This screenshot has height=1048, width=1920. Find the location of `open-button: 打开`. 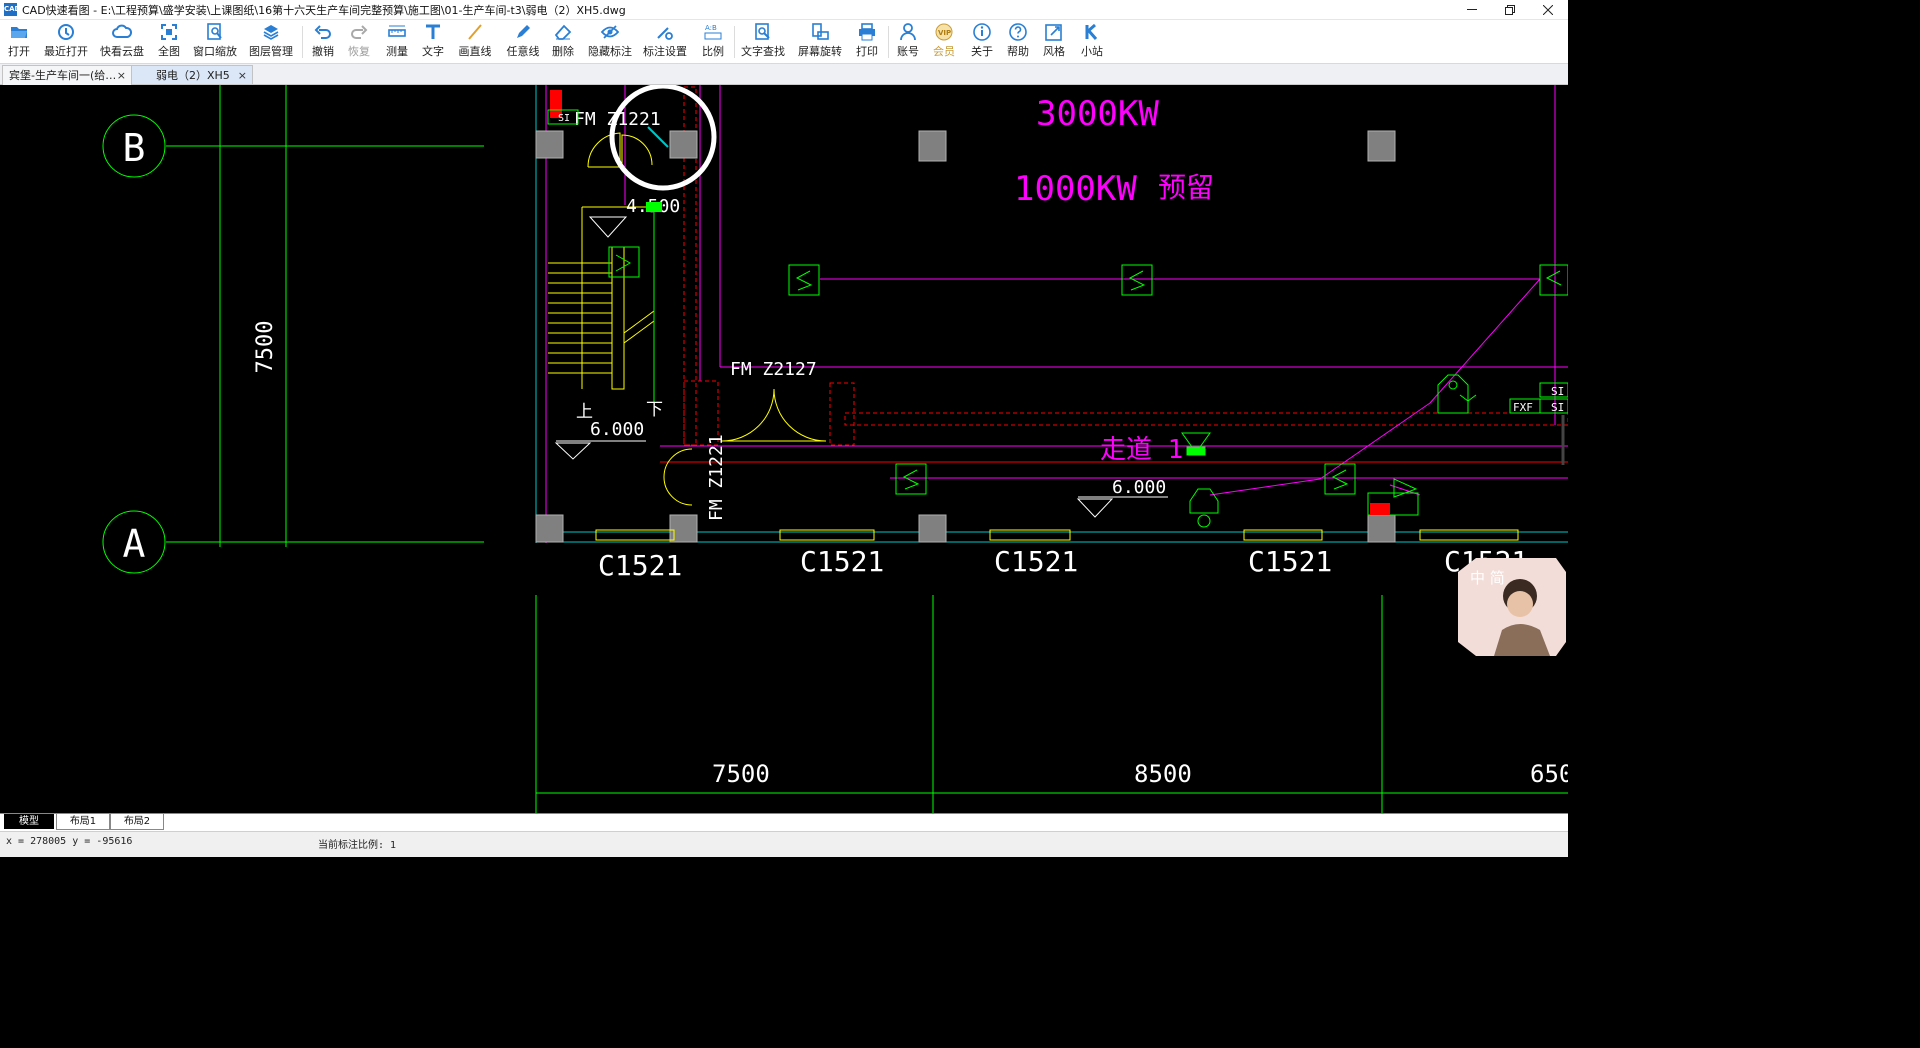

open-button: 打开 is located at coordinates (19, 42).